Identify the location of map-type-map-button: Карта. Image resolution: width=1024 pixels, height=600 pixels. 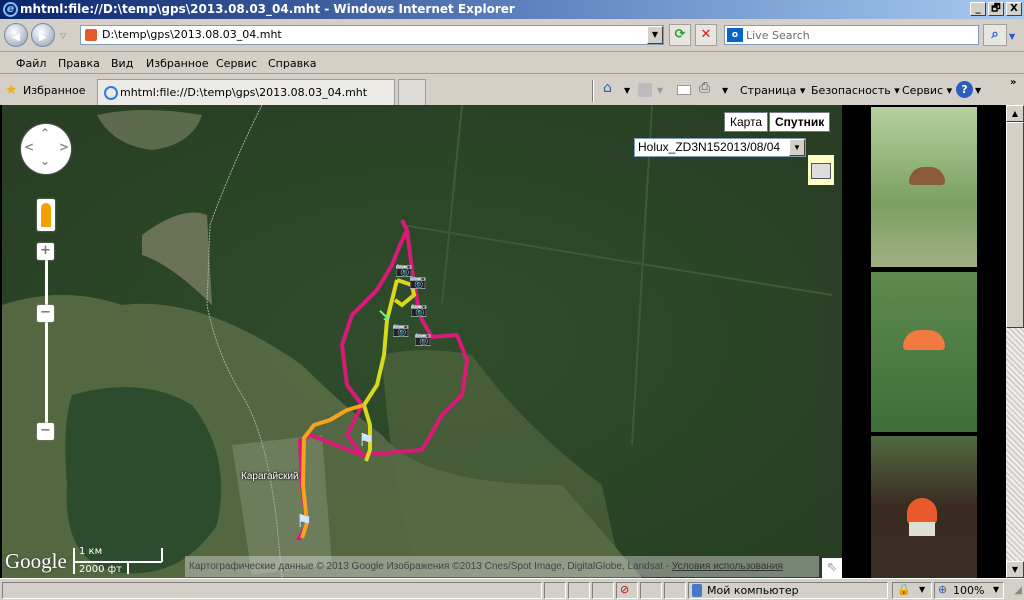
(746, 122).